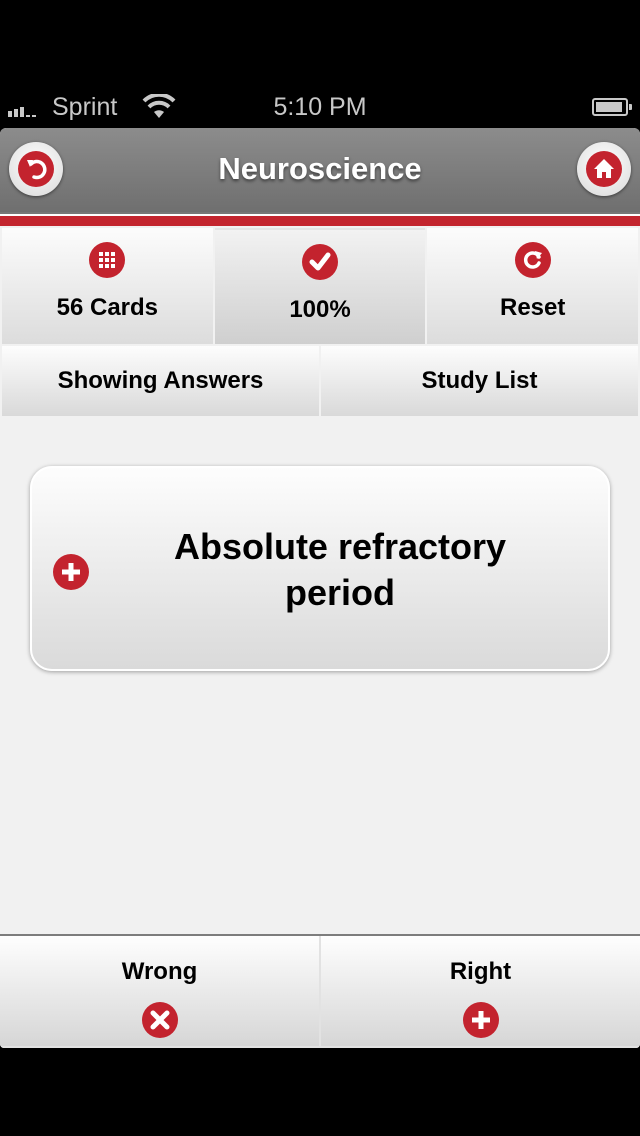  Describe the element at coordinates (159, 1020) in the screenshot. I see `x-icon` at that location.